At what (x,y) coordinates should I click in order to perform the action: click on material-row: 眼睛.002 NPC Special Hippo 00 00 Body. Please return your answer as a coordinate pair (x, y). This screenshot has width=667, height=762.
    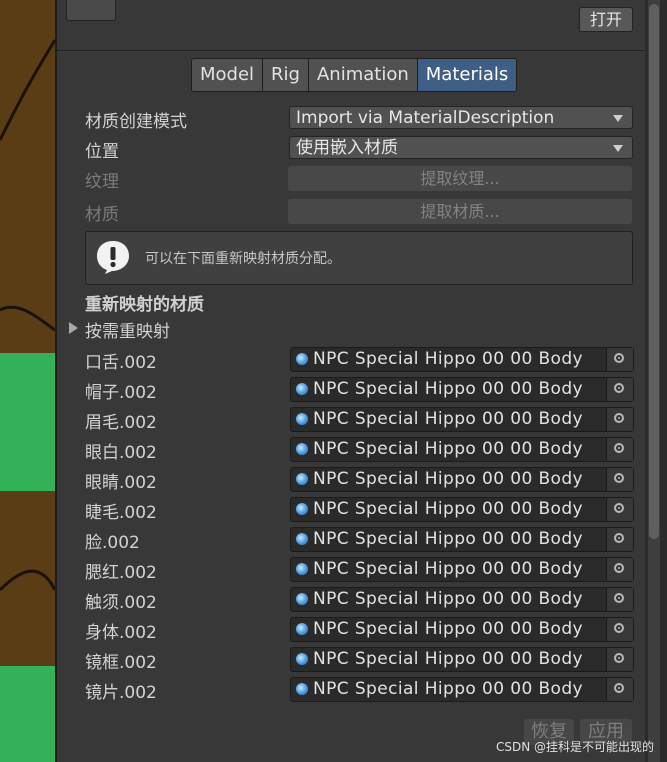
    Looking at the image, I should click on (322, 481).